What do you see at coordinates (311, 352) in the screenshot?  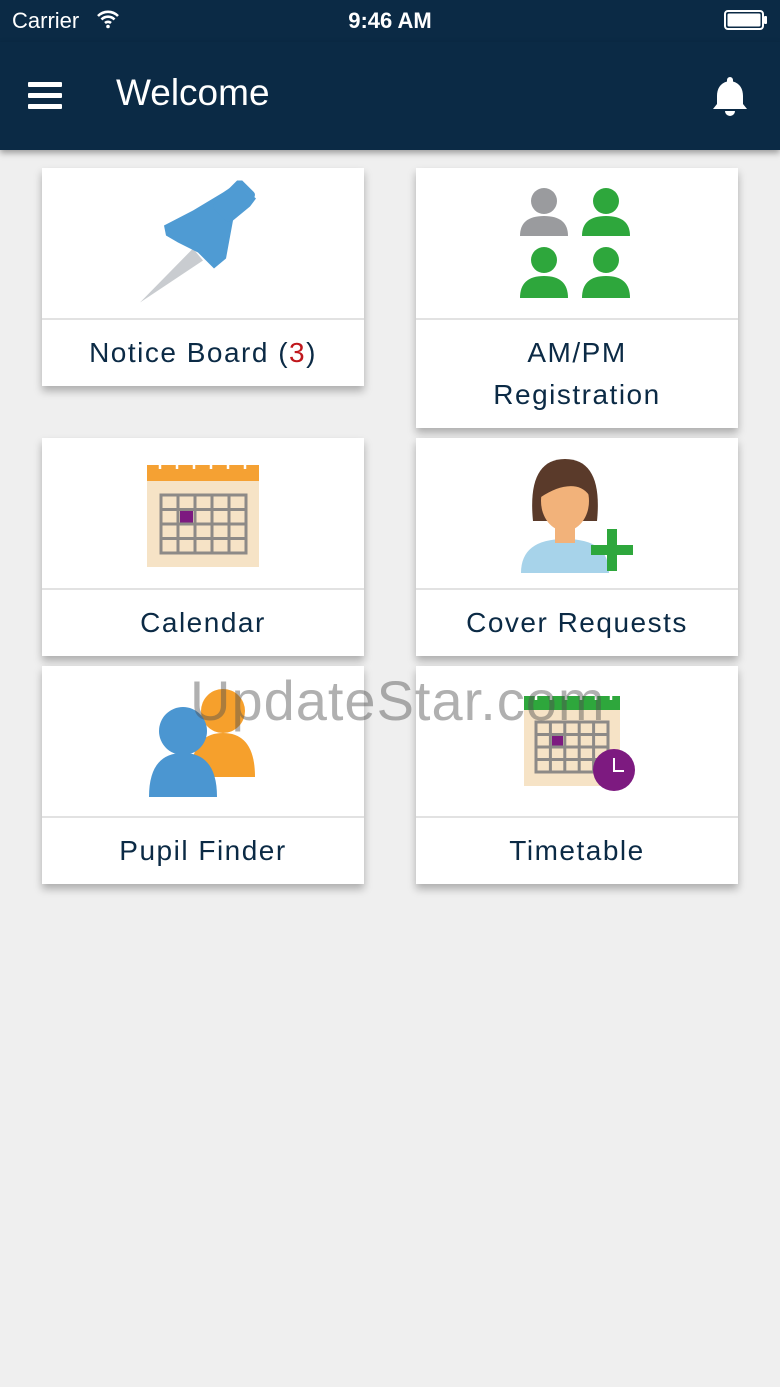 I see `notice-board-label-suffix: )` at bounding box center [311, 352].